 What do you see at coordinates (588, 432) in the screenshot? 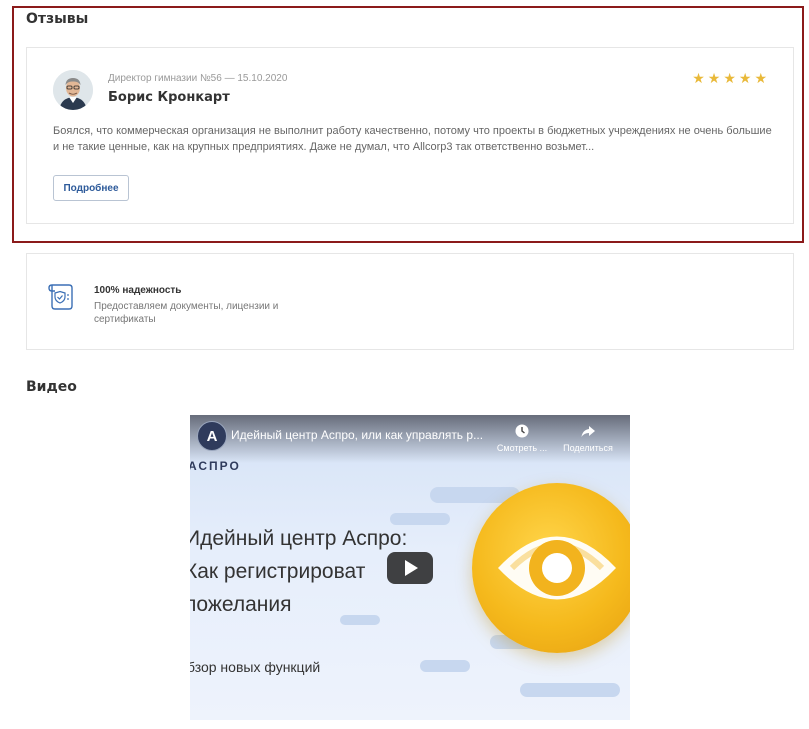
I see `share-icon` at bounding box center [588, 432].